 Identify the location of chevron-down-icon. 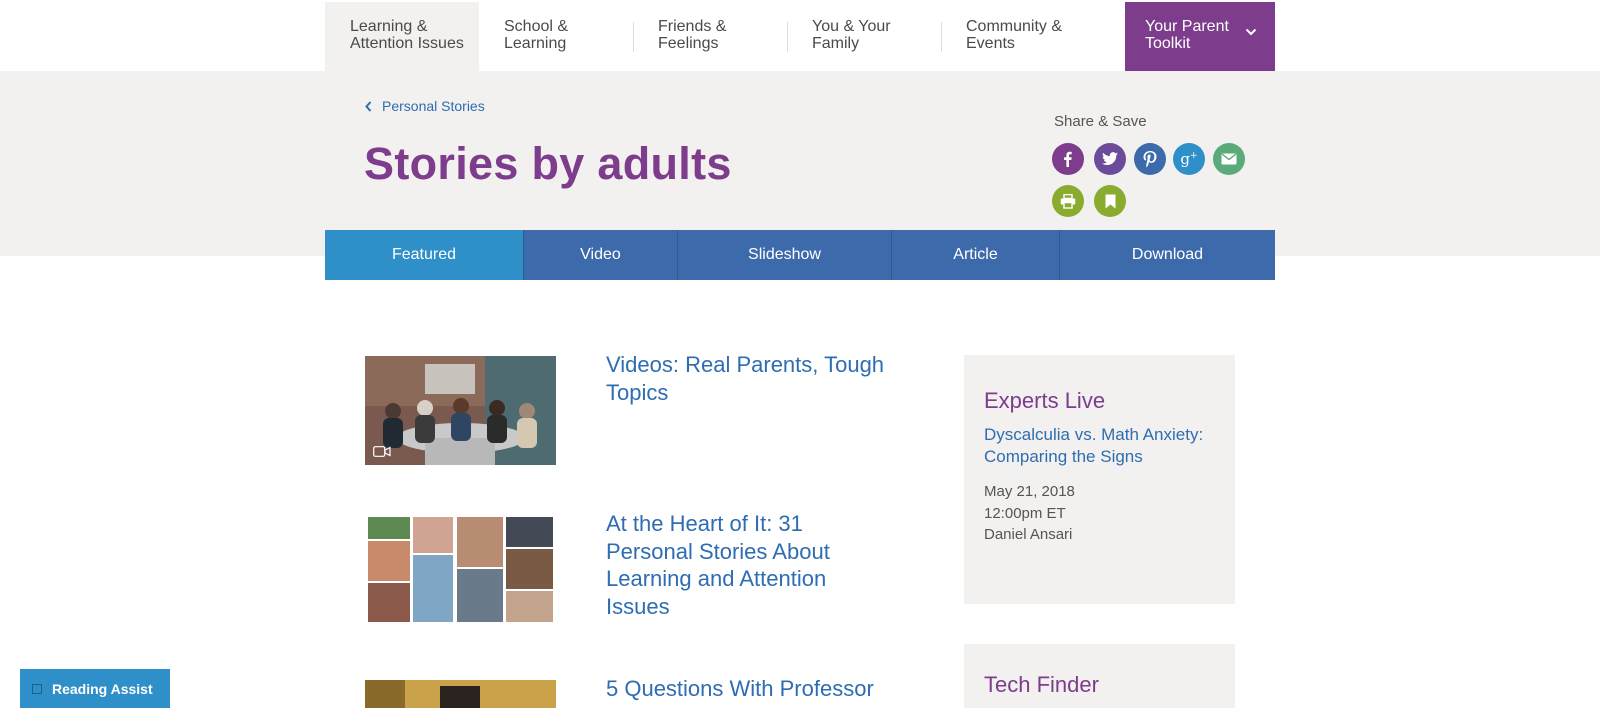
(1251, 32).